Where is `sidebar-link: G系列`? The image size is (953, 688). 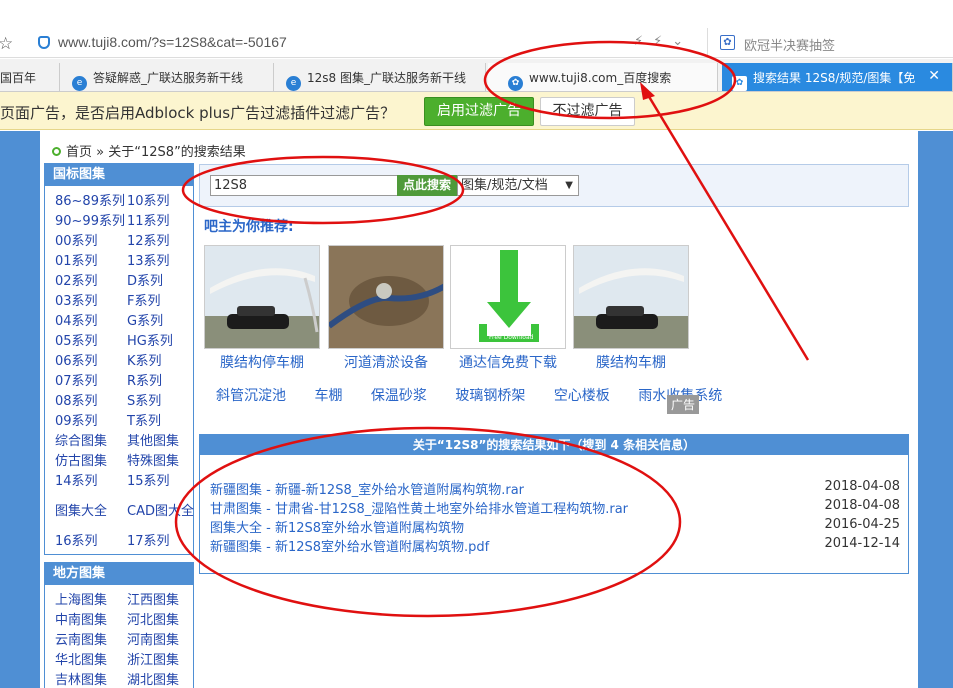
sidebar-link: G系列 is located at coordinates (163, 322).